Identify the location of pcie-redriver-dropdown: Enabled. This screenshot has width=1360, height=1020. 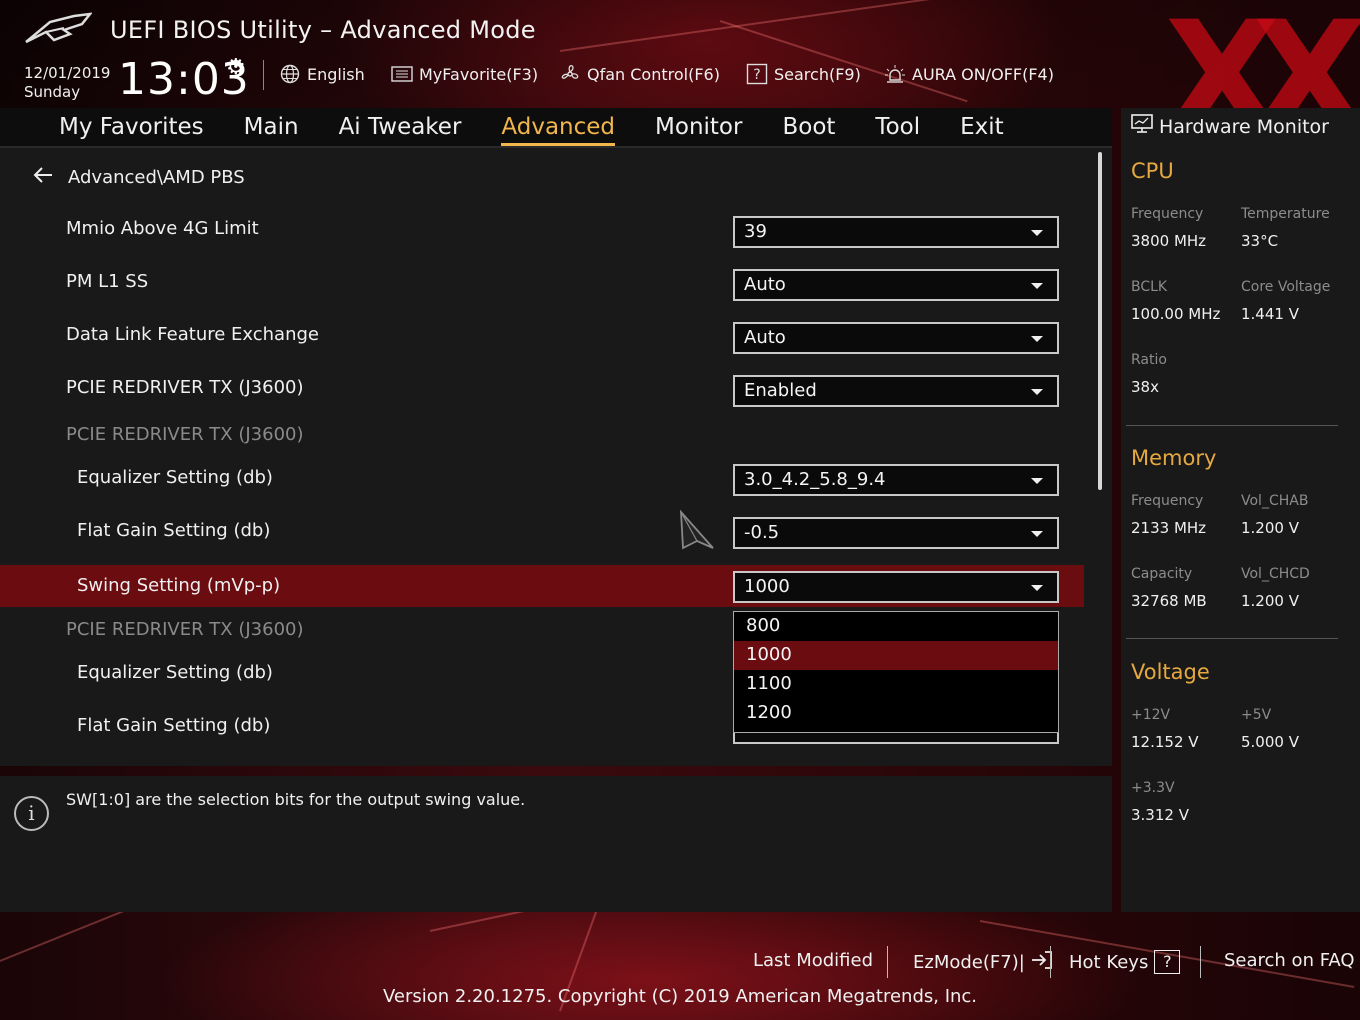
(896, 391).